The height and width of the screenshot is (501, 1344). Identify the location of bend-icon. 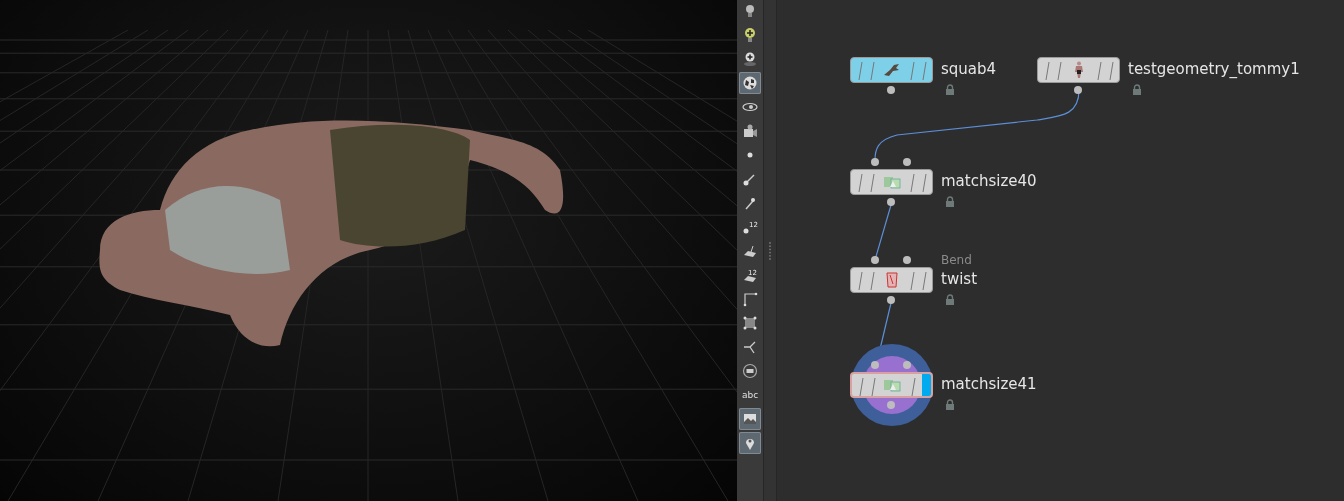
(891, 280).